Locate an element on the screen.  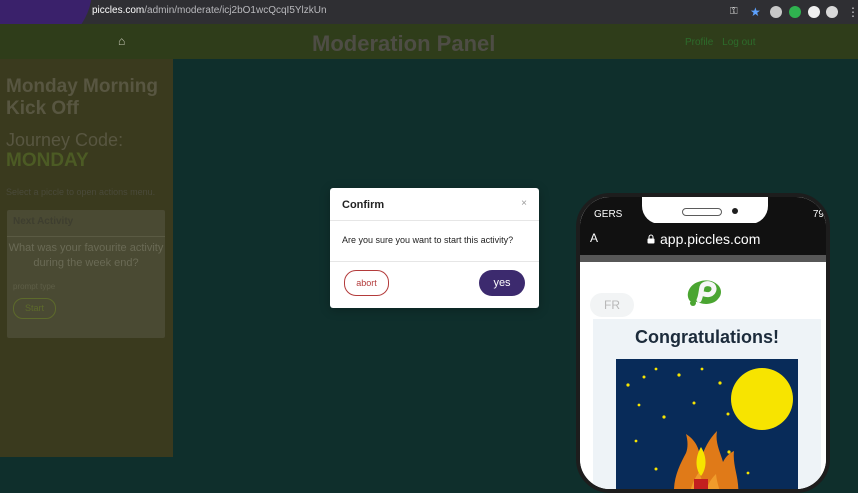
journey-title: Monday Morning Kick Off is located at coordinates (82, 97).